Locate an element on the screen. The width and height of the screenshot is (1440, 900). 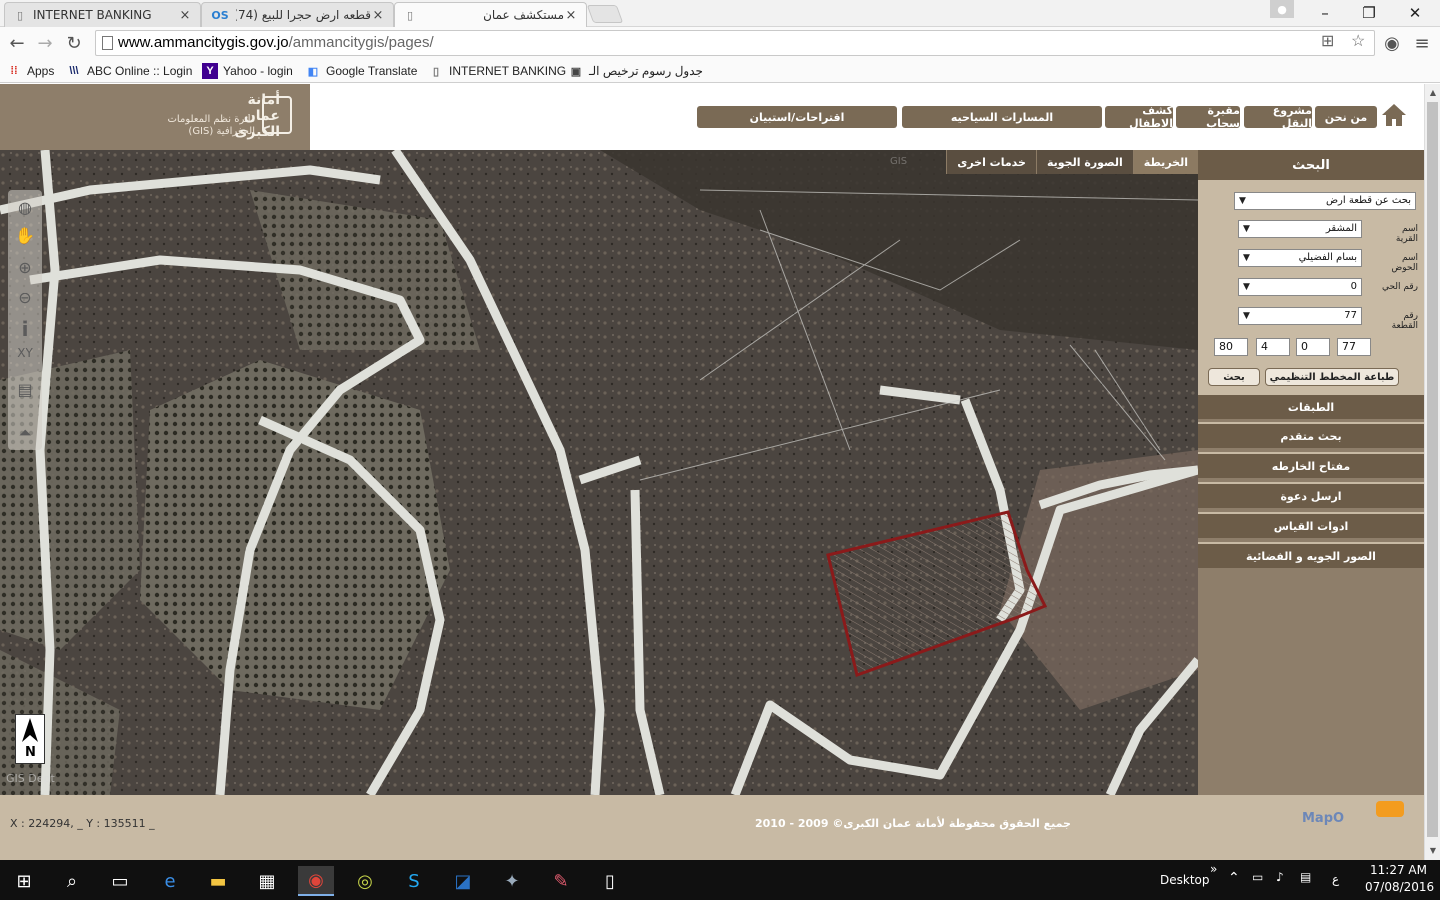
bookmark-internet-banking: ▯ INTERNET BANKING is located at coordinates (497, 71).